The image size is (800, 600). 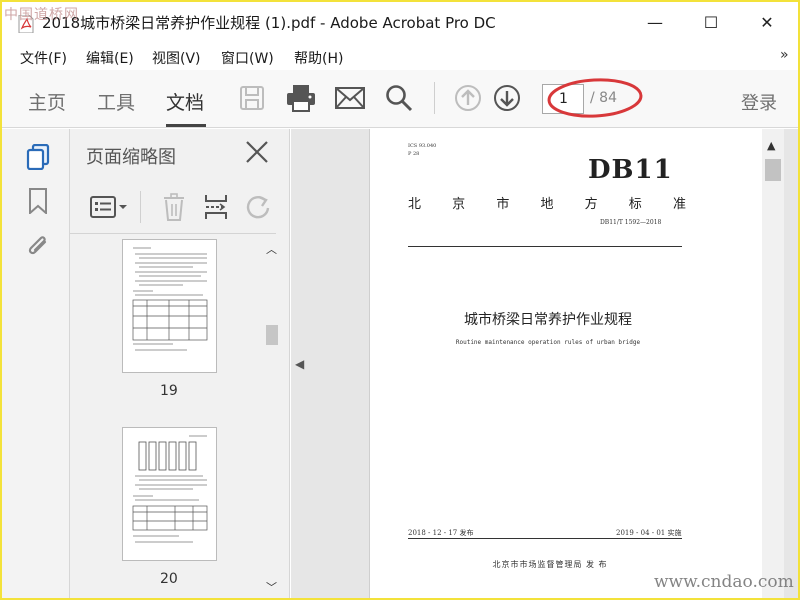 What do you see at coordinates (272, 335) in the screenshot?
I see `thumbnails-scroll-thumb` at bounding box center [272, 335].